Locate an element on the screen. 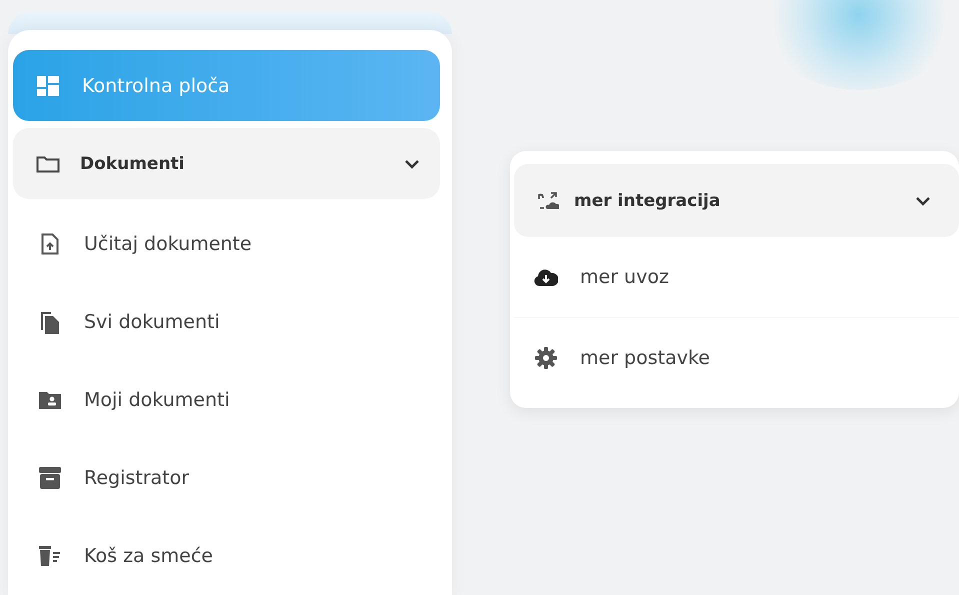 This screenshot has height=595, width=959. sidebar-subitem: Koš za smeće is located at coordinates (226, 556).